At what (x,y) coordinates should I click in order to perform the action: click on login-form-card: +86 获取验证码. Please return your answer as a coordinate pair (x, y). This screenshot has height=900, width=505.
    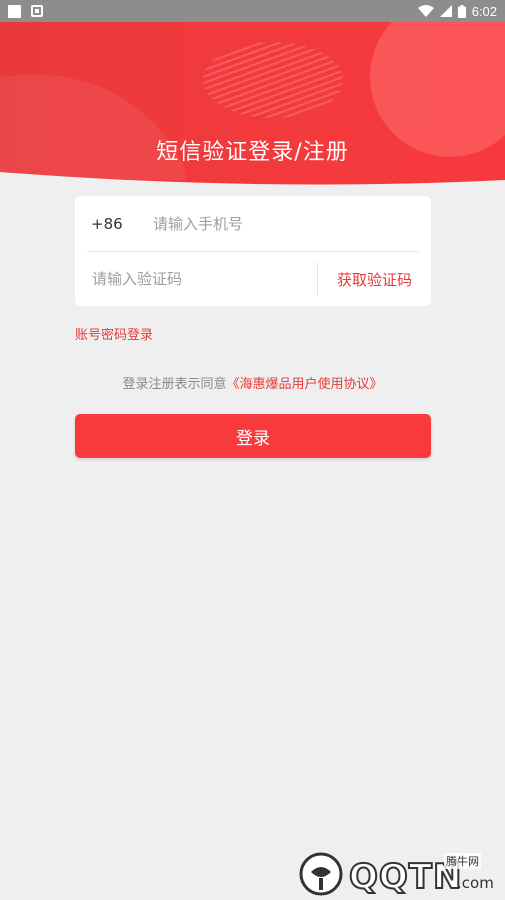
    Looking at the image, I should click on (253, 251).